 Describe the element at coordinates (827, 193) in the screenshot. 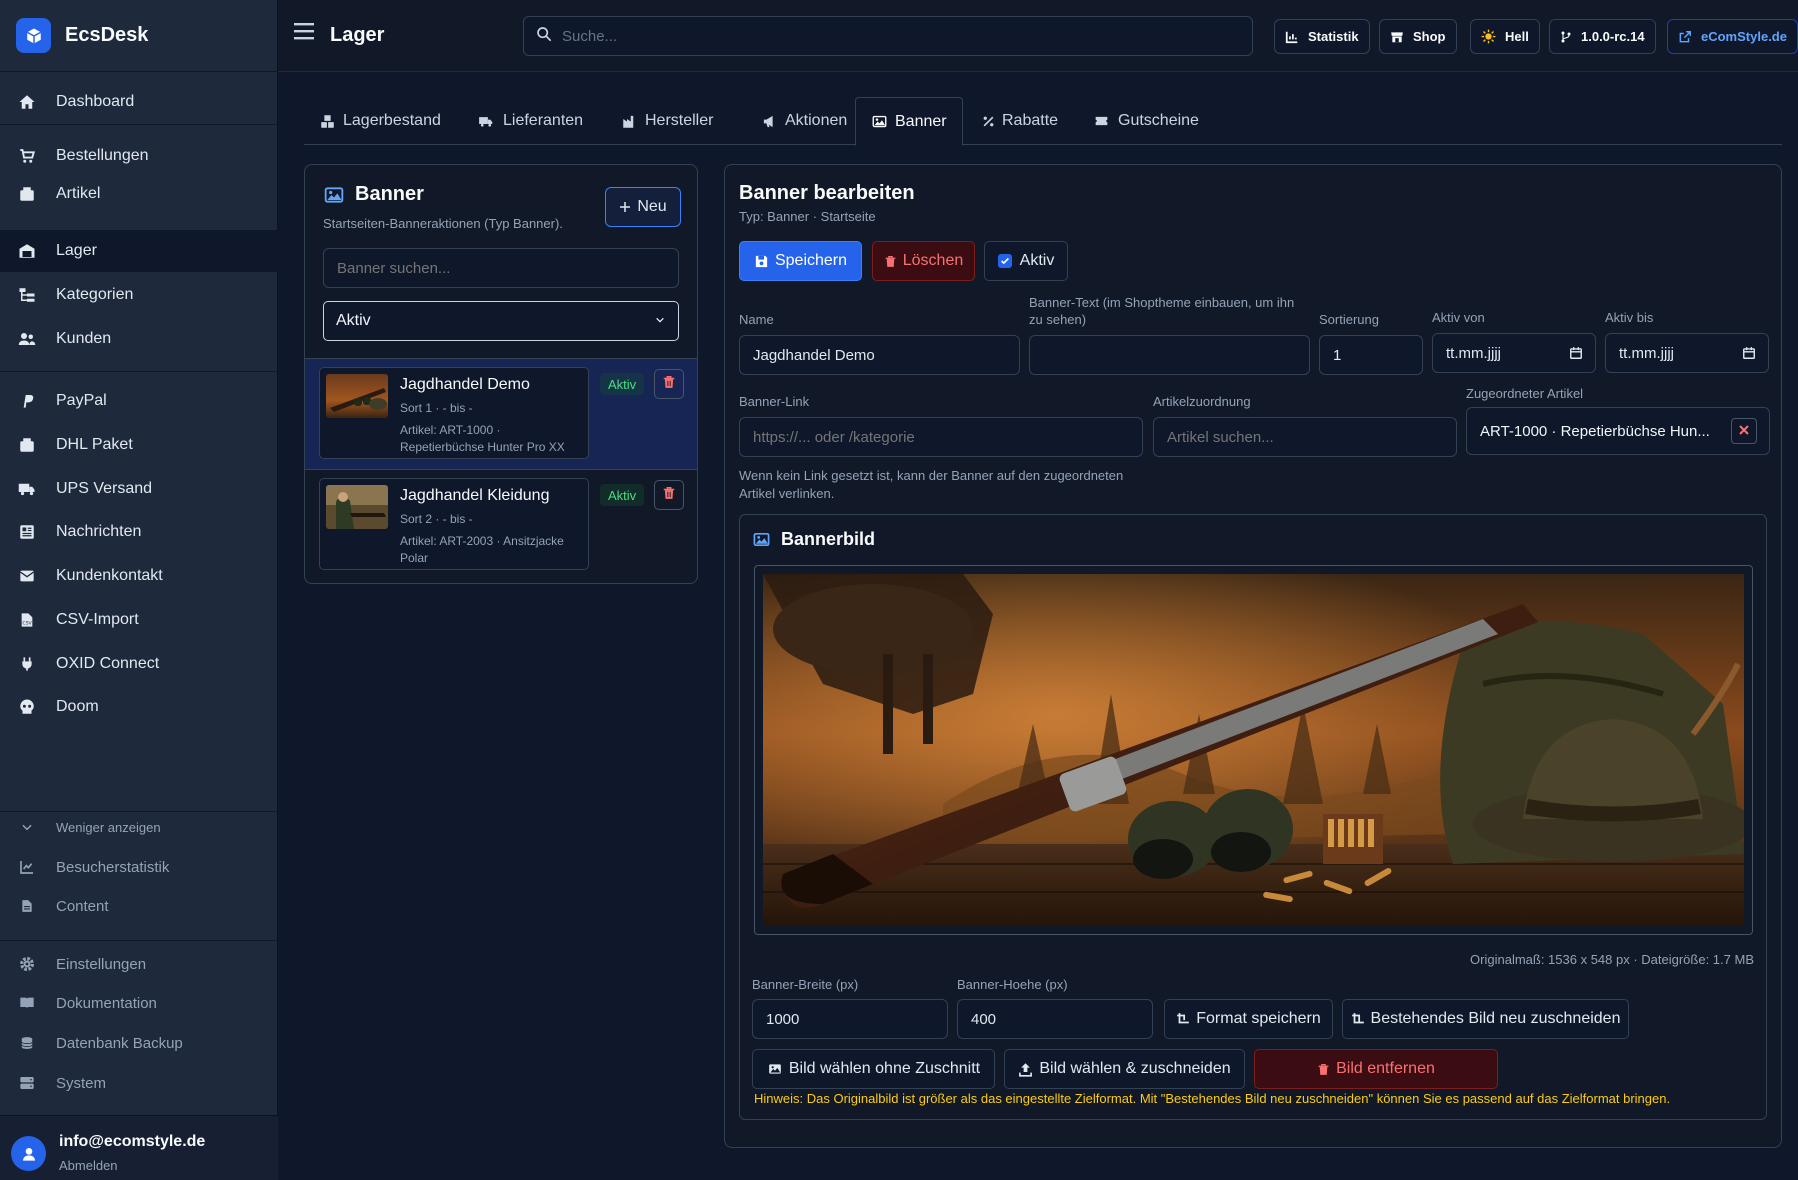

I see `editor-title: Banner bearbeiten` at that location.